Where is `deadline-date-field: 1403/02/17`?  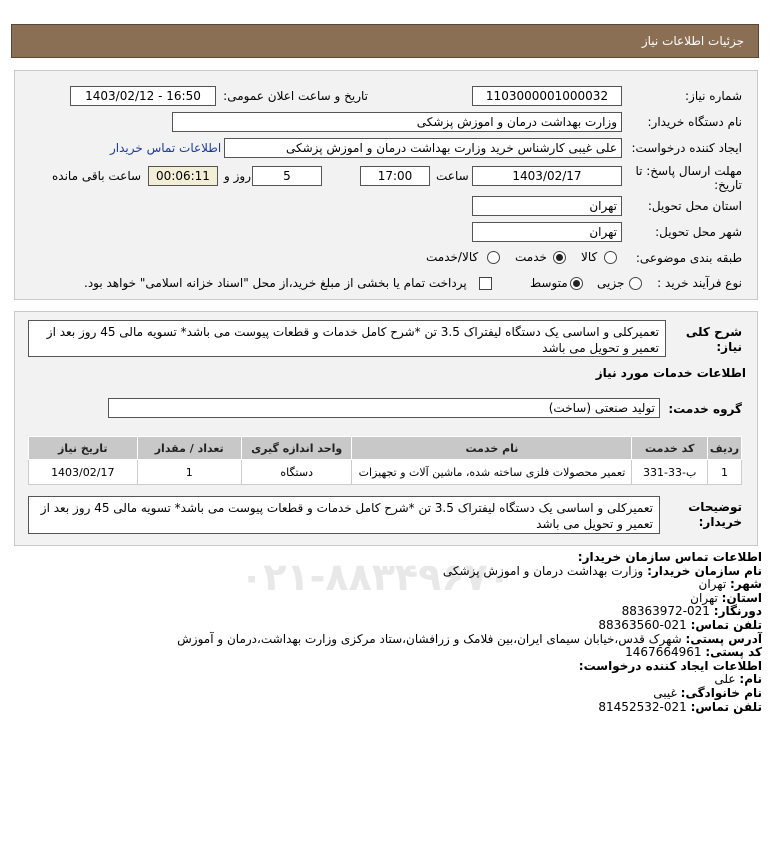
deadline-date-field: 1403/02/17 is located at coordinates (547, 176).